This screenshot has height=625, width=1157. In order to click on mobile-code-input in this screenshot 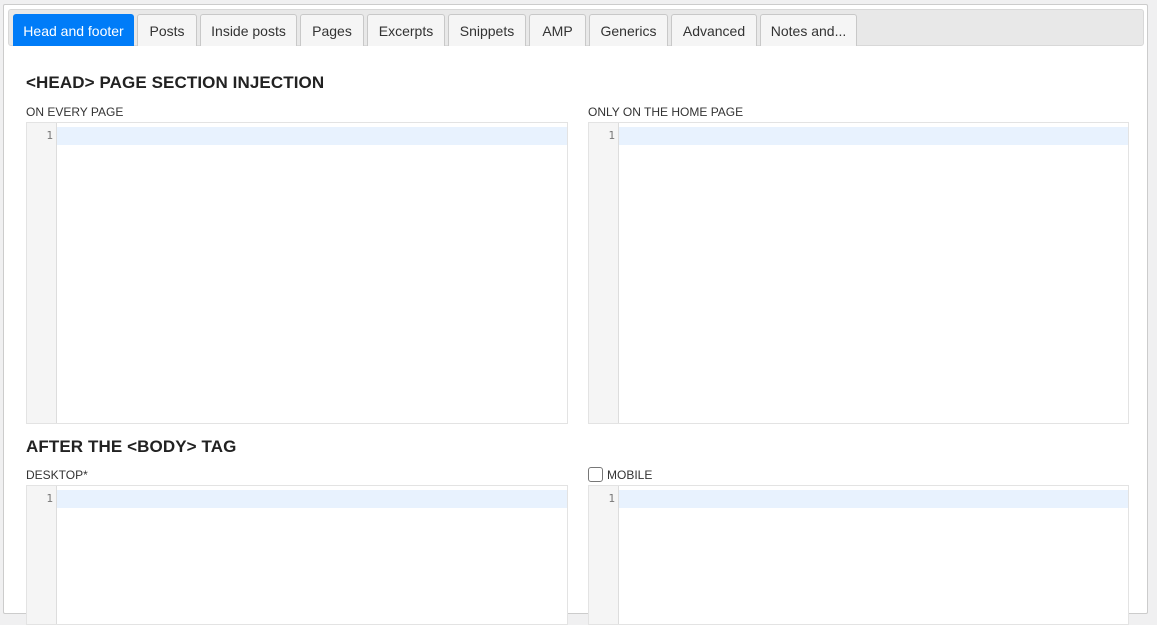, I will do `click(874, 555)`.